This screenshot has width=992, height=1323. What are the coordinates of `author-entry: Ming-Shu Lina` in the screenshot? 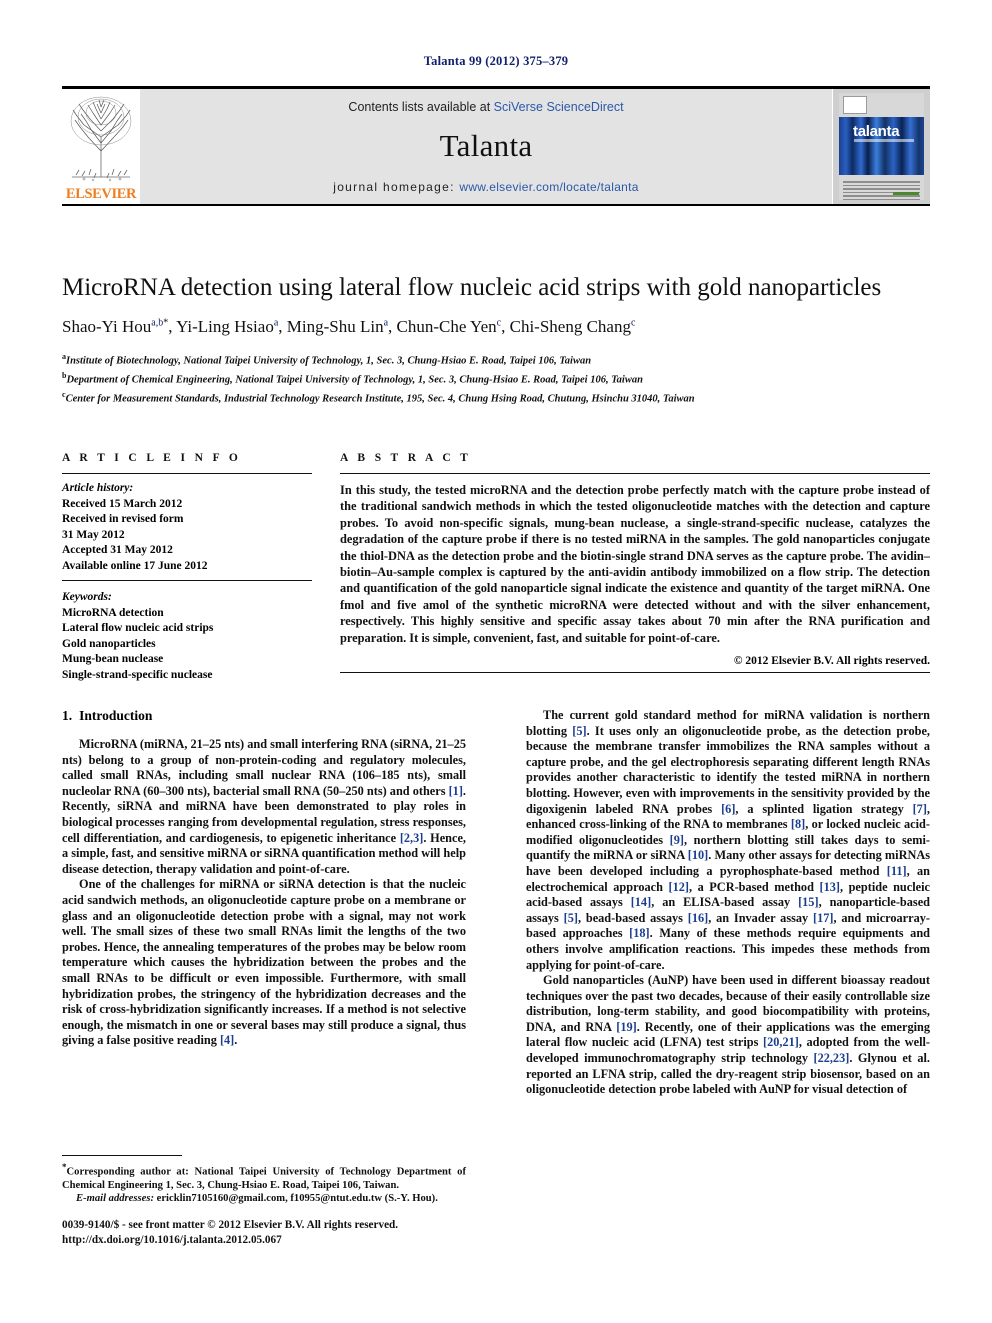 It's located at (337, 326).